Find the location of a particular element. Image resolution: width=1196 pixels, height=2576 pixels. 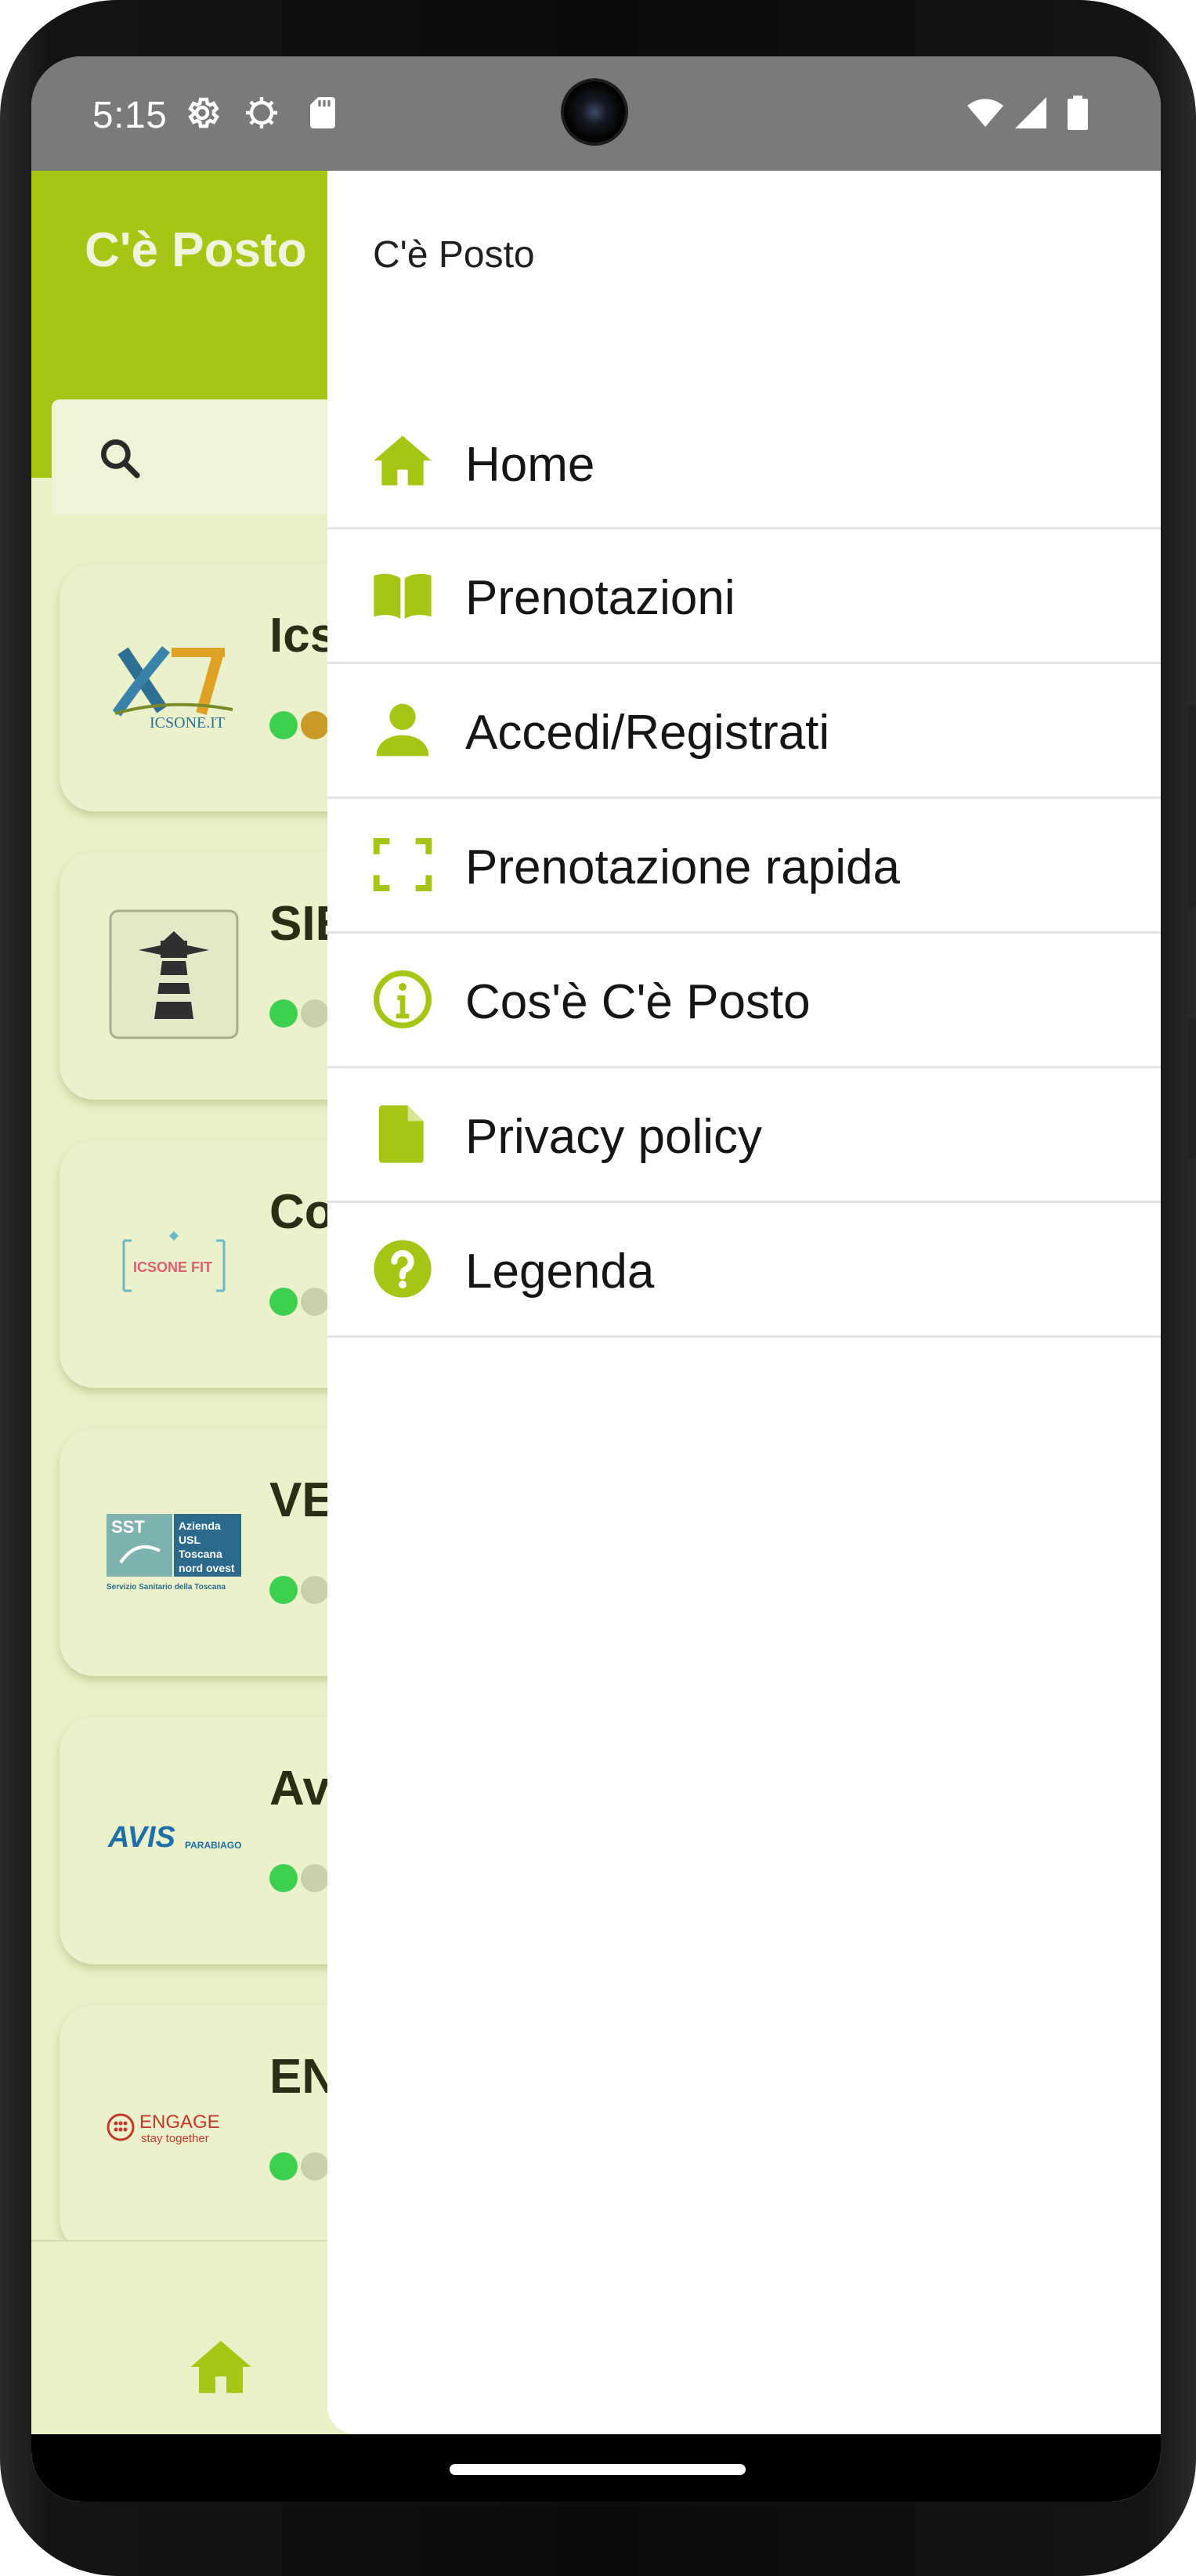

place-logo: ICSONE FIT is located at coordinates (173, 1262).